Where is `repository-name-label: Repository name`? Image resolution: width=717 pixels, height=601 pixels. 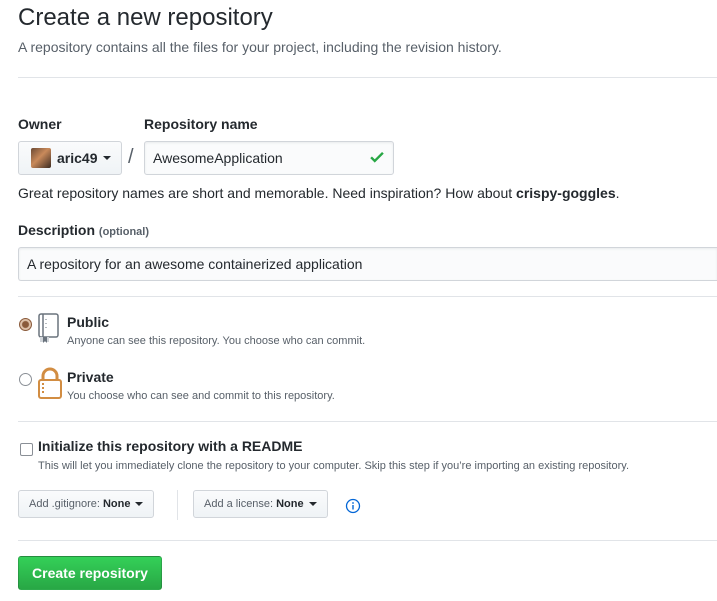
repository-name-label: Repository name is located at coordinates (201, 124).